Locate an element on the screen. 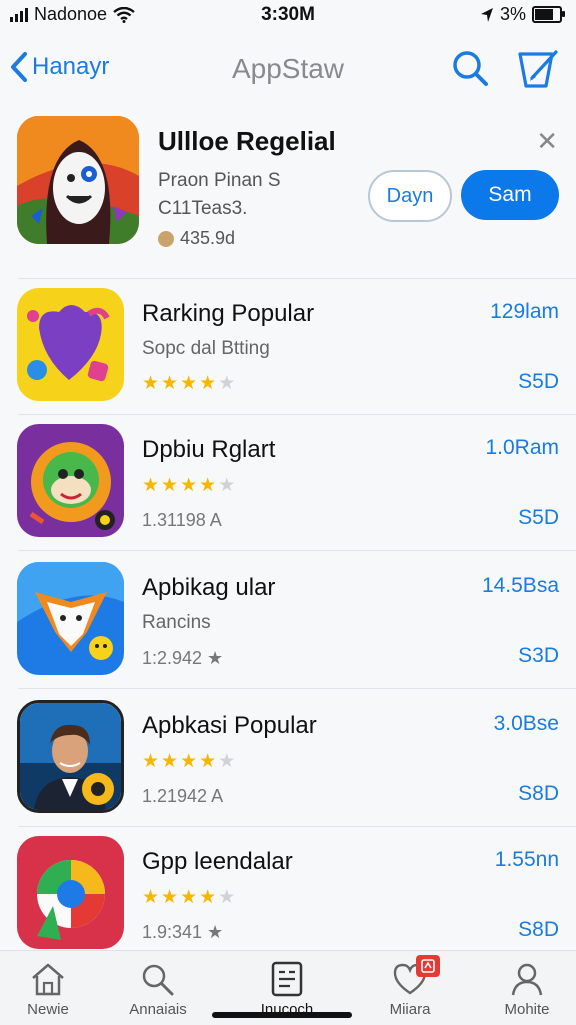 This screenshot has width=576, height=1025. battery-icon is located at coordinates (548, 14).